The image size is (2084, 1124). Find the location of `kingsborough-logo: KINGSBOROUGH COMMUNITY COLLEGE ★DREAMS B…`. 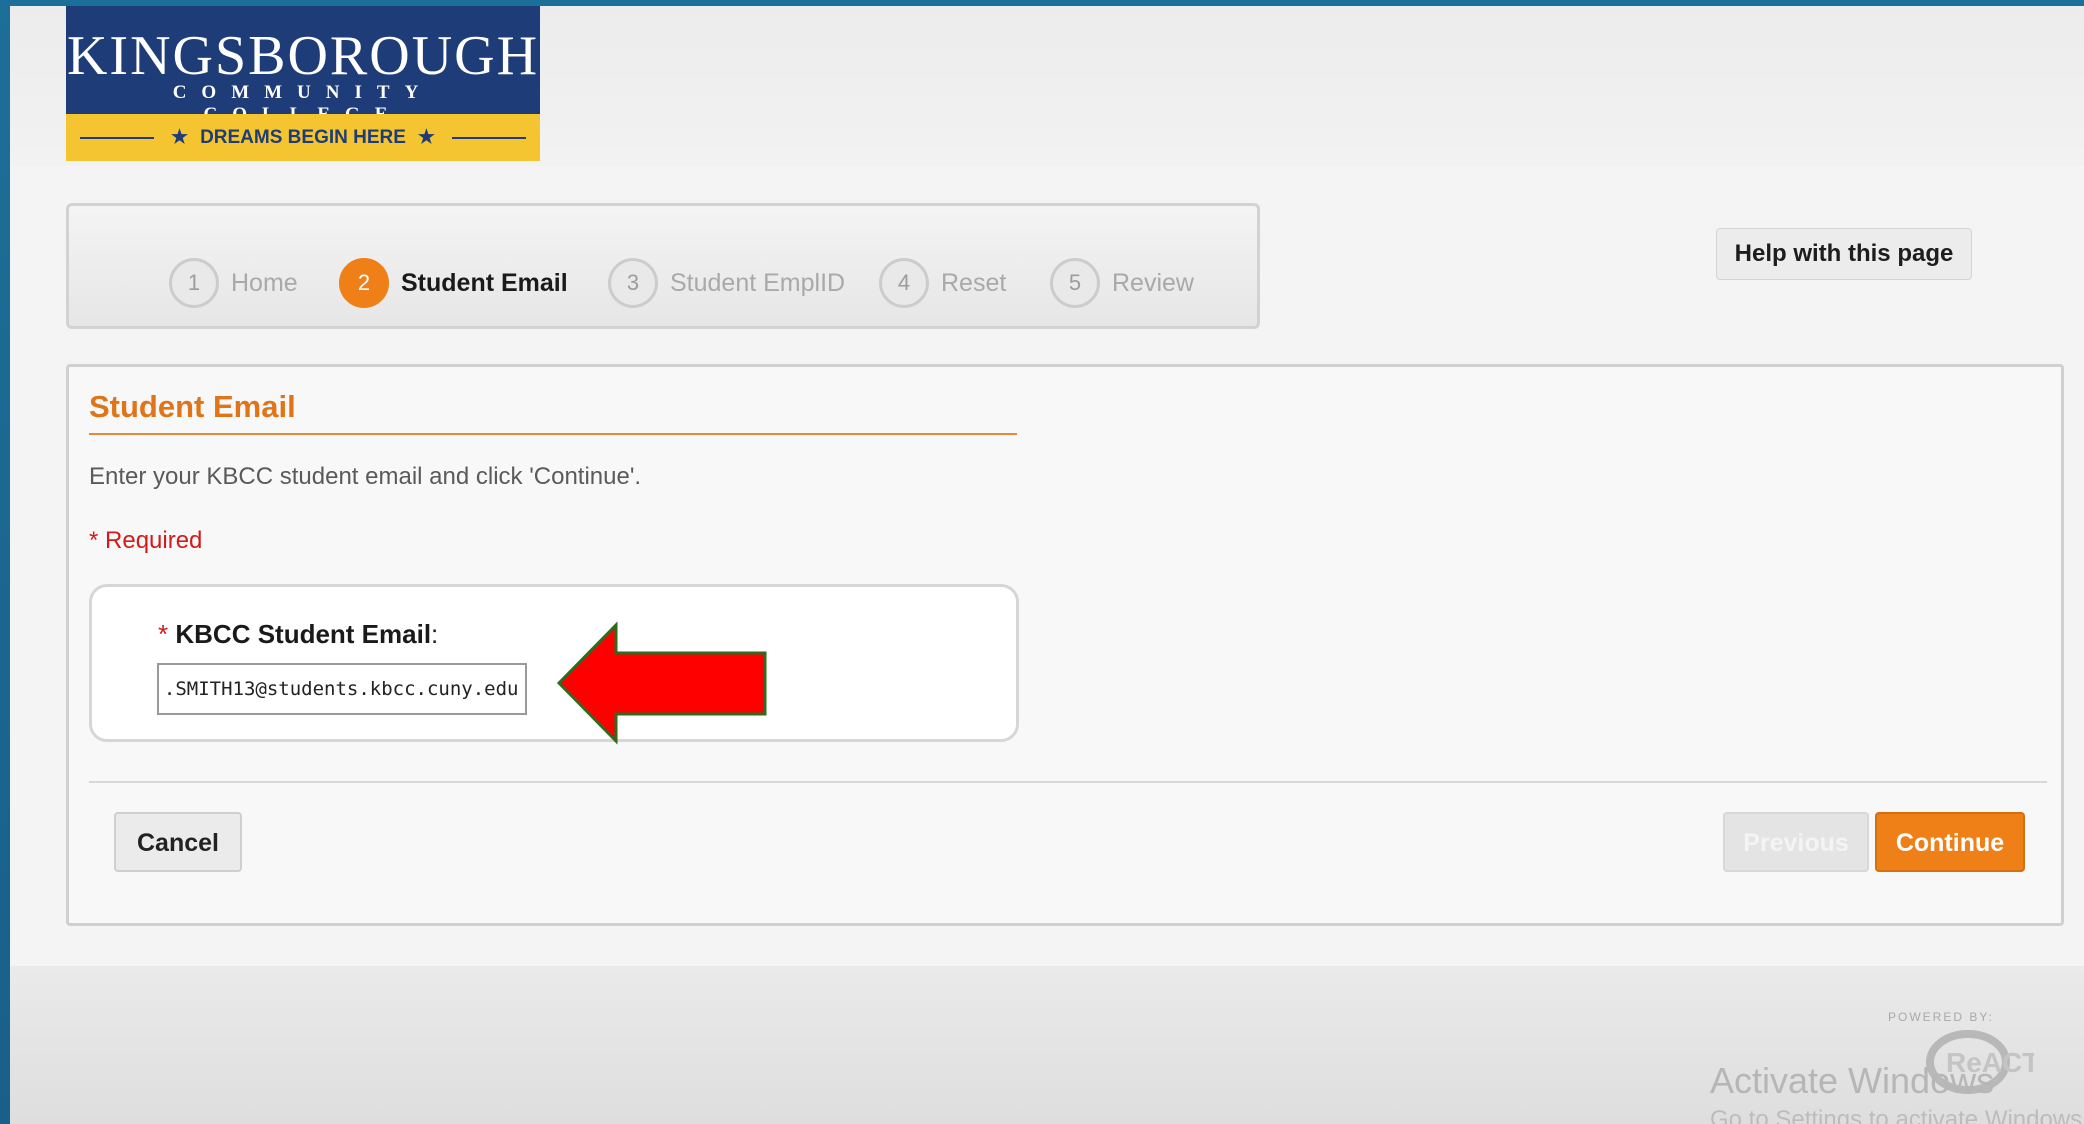

kingsborough-logo: KINGSBOROUGH COMMUNITY COLLEGE ★DREAMS B… is located at coordinates (303, 83).